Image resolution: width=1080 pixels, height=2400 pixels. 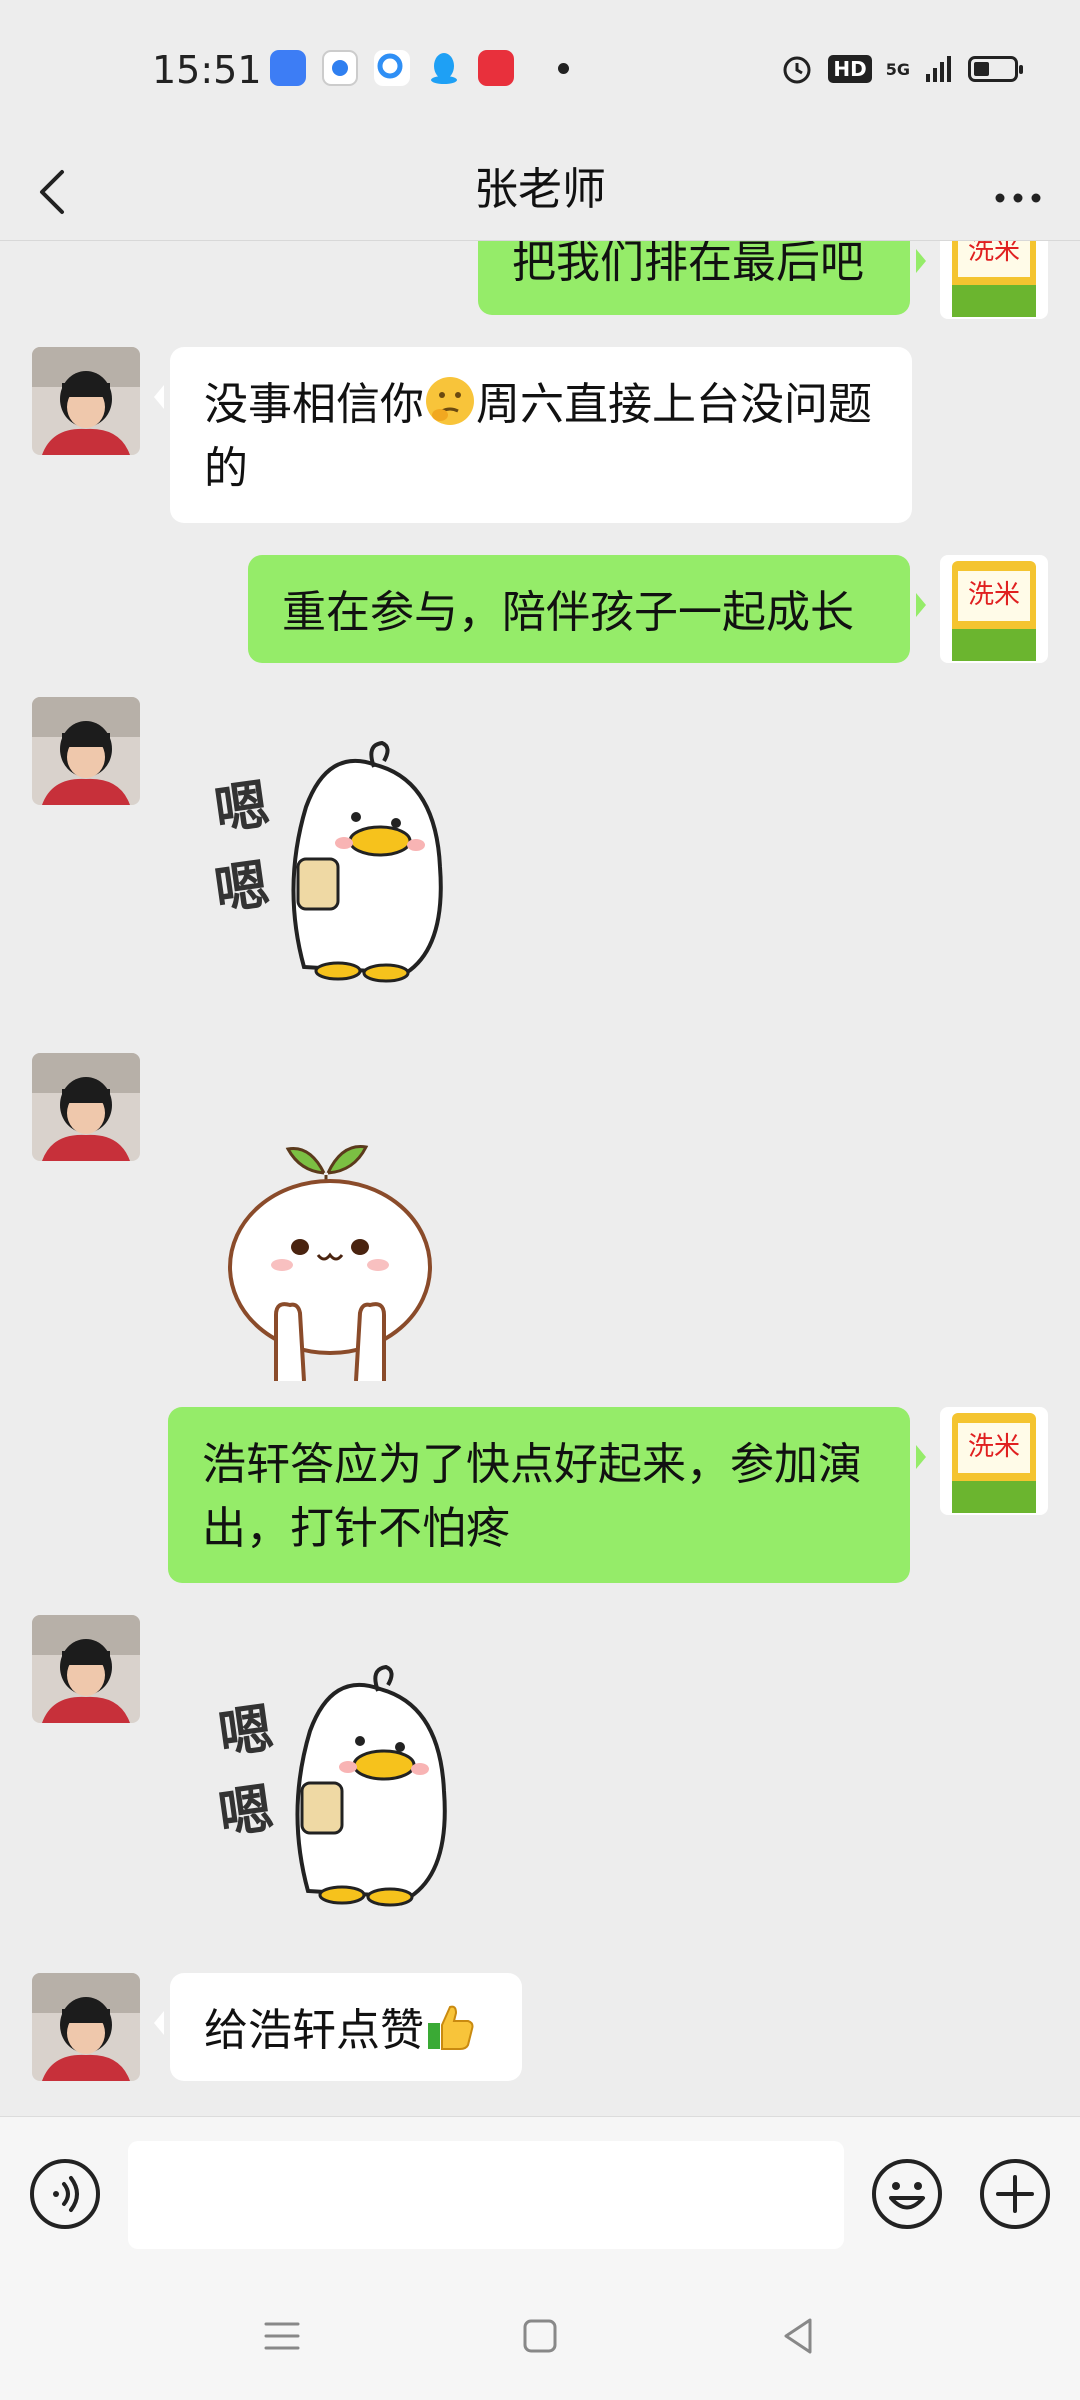 I want to click on message-text: 重在参与，陪伴孩子一起成长, so click(x=568, y=612).